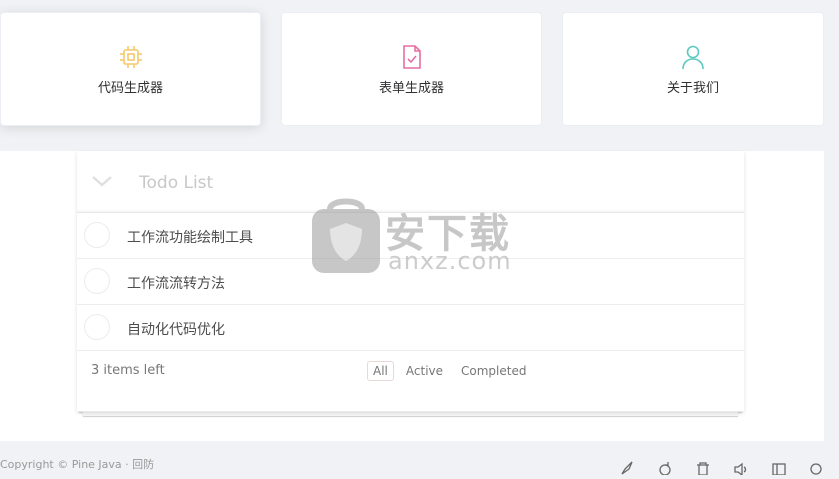 Image resolution: width=839 pixels, height=479 pixels. Describe the element at coordinates (493, 371) in the screenshot. I see `filter-completed: Completed` at that location.